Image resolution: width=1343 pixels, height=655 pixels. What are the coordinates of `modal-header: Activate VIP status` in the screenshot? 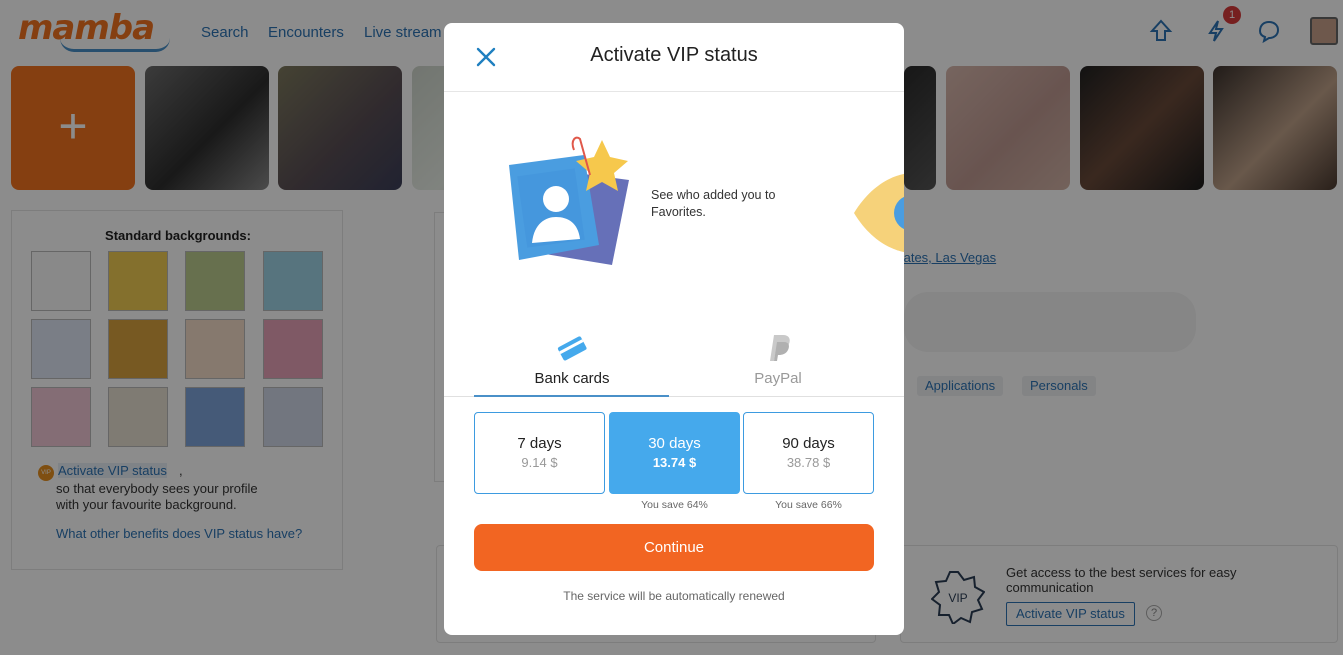 It's located at (674, 57).